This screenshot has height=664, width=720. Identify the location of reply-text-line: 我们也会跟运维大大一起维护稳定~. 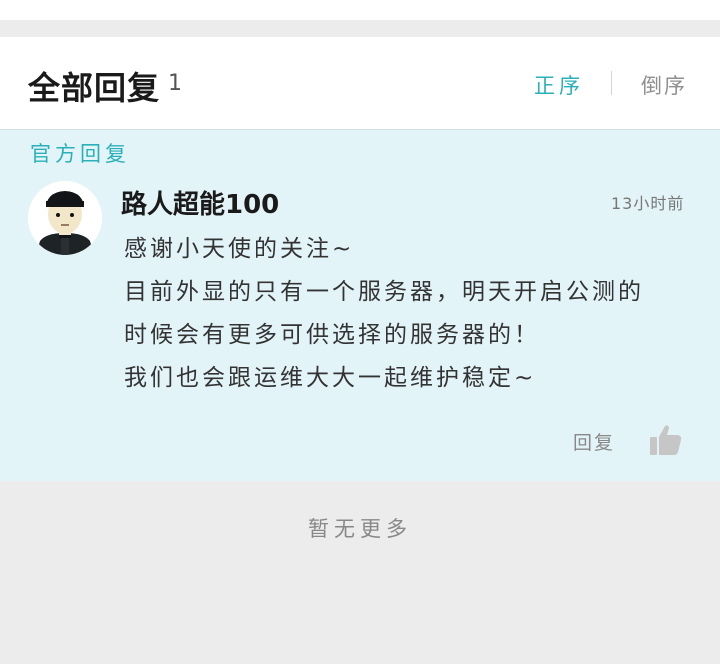
(330, 378).